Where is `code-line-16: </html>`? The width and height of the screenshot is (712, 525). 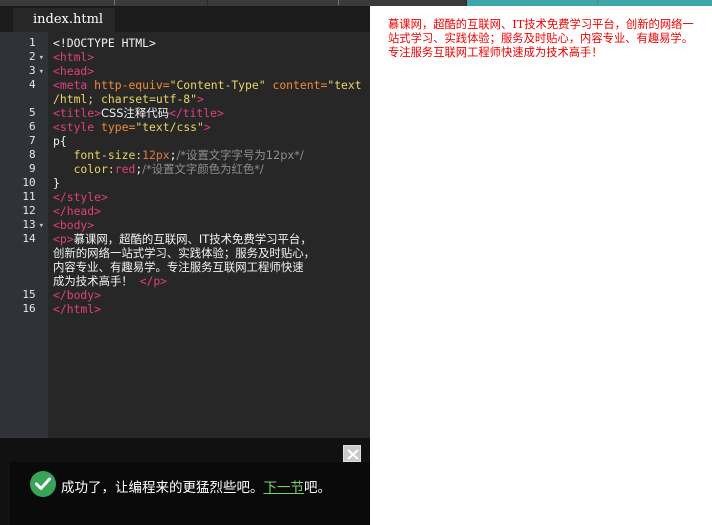
code-line-16: </html> is located at coordinates (77, 309).